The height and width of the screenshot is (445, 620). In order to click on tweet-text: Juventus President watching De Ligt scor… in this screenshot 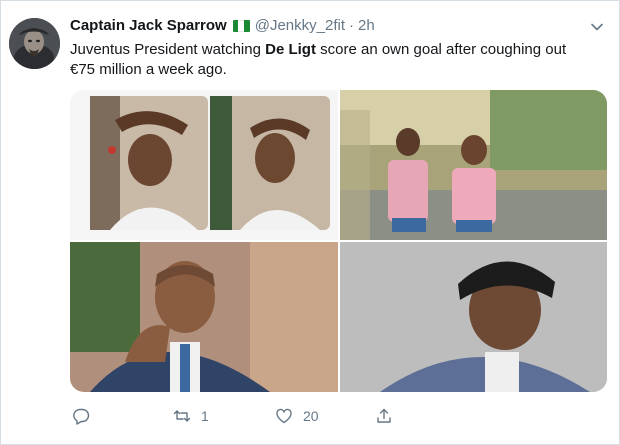, I will do `click(330, 60)`.